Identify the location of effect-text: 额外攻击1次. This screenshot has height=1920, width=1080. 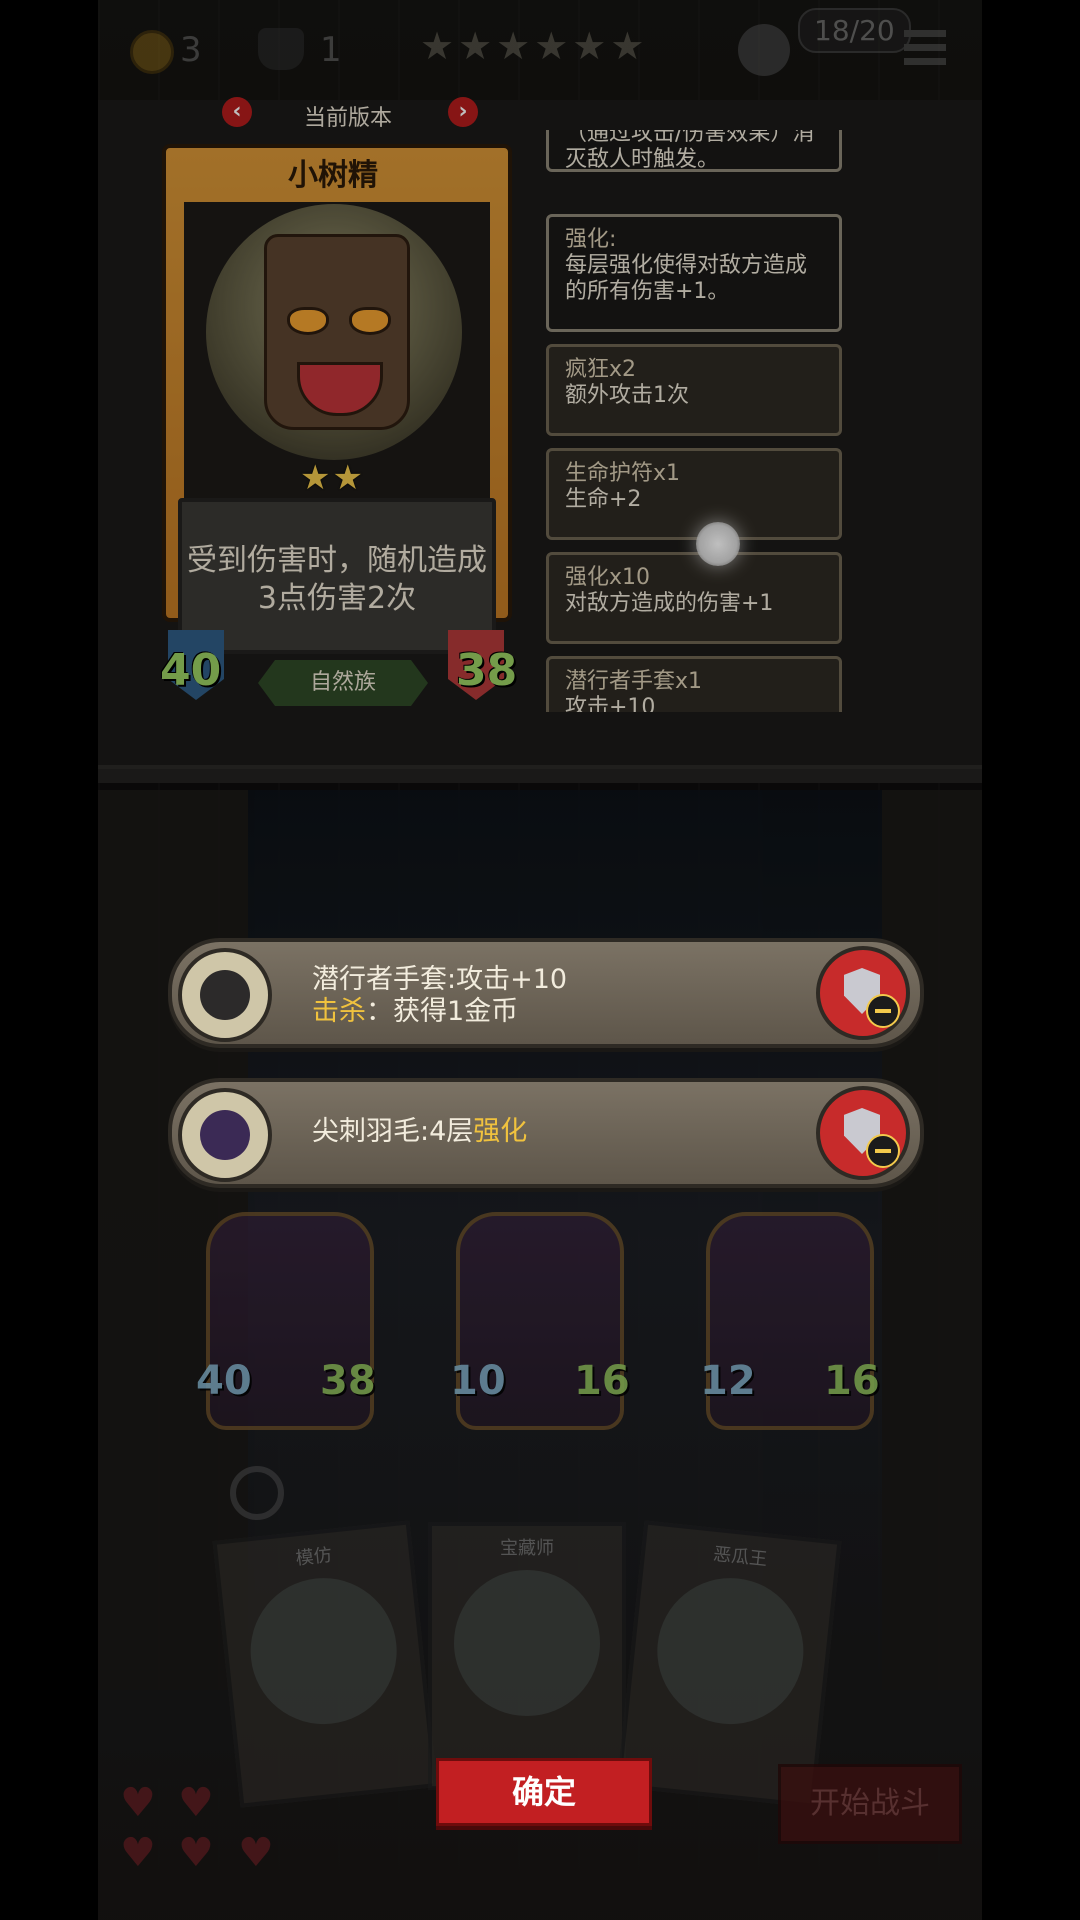
(627, 395).